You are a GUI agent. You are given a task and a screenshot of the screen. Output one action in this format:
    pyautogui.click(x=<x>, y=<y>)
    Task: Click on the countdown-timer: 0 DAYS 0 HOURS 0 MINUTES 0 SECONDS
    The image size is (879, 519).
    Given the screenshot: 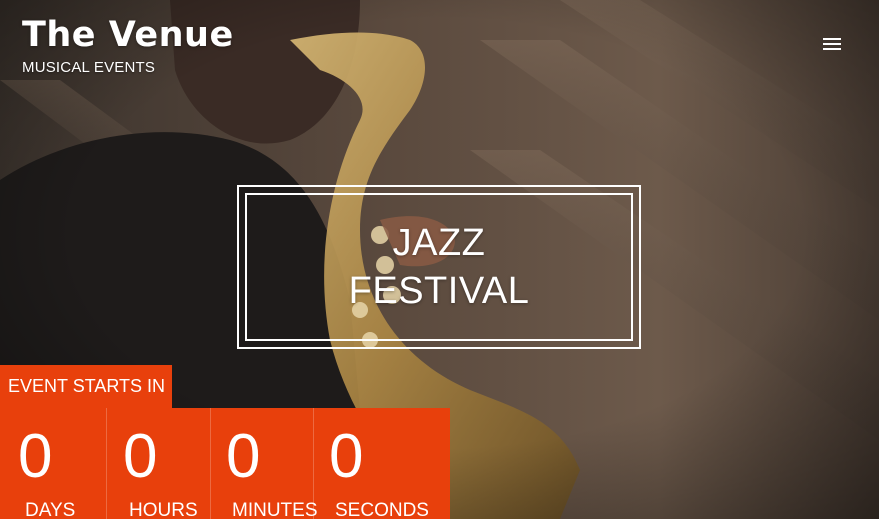 What is the action you would take?
    pyautogui.click(x=225, y=463)
    